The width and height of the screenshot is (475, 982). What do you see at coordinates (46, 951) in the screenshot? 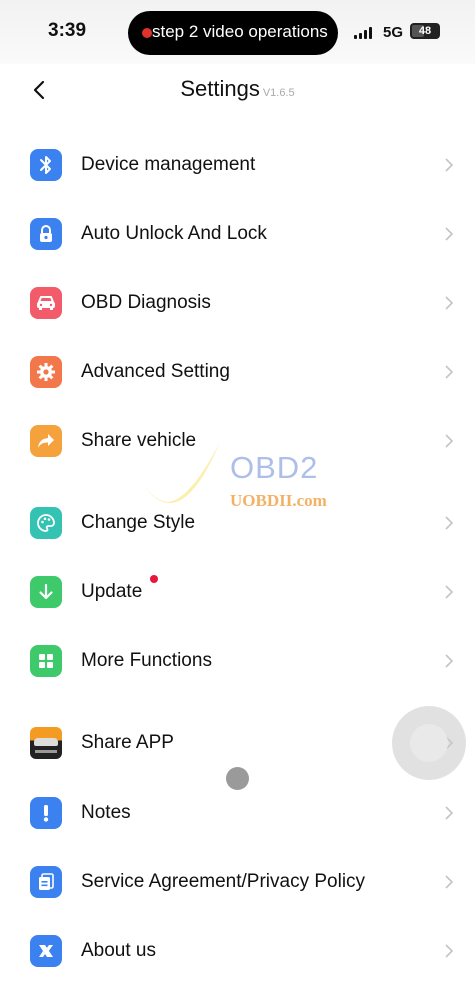
I see `about-icon` at bounding box center [46, 951].